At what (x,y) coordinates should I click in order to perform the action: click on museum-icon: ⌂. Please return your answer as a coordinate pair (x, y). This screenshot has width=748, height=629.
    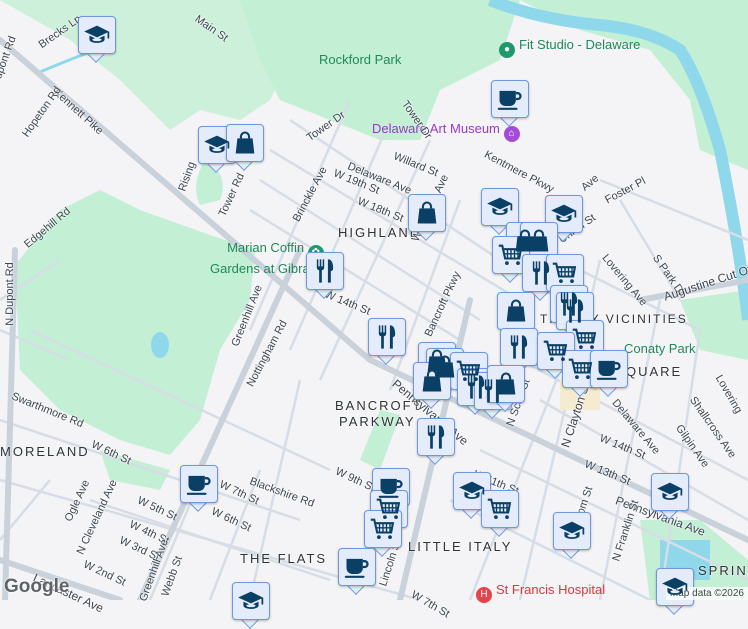
    Looking at the image, I should click on (511, 134).